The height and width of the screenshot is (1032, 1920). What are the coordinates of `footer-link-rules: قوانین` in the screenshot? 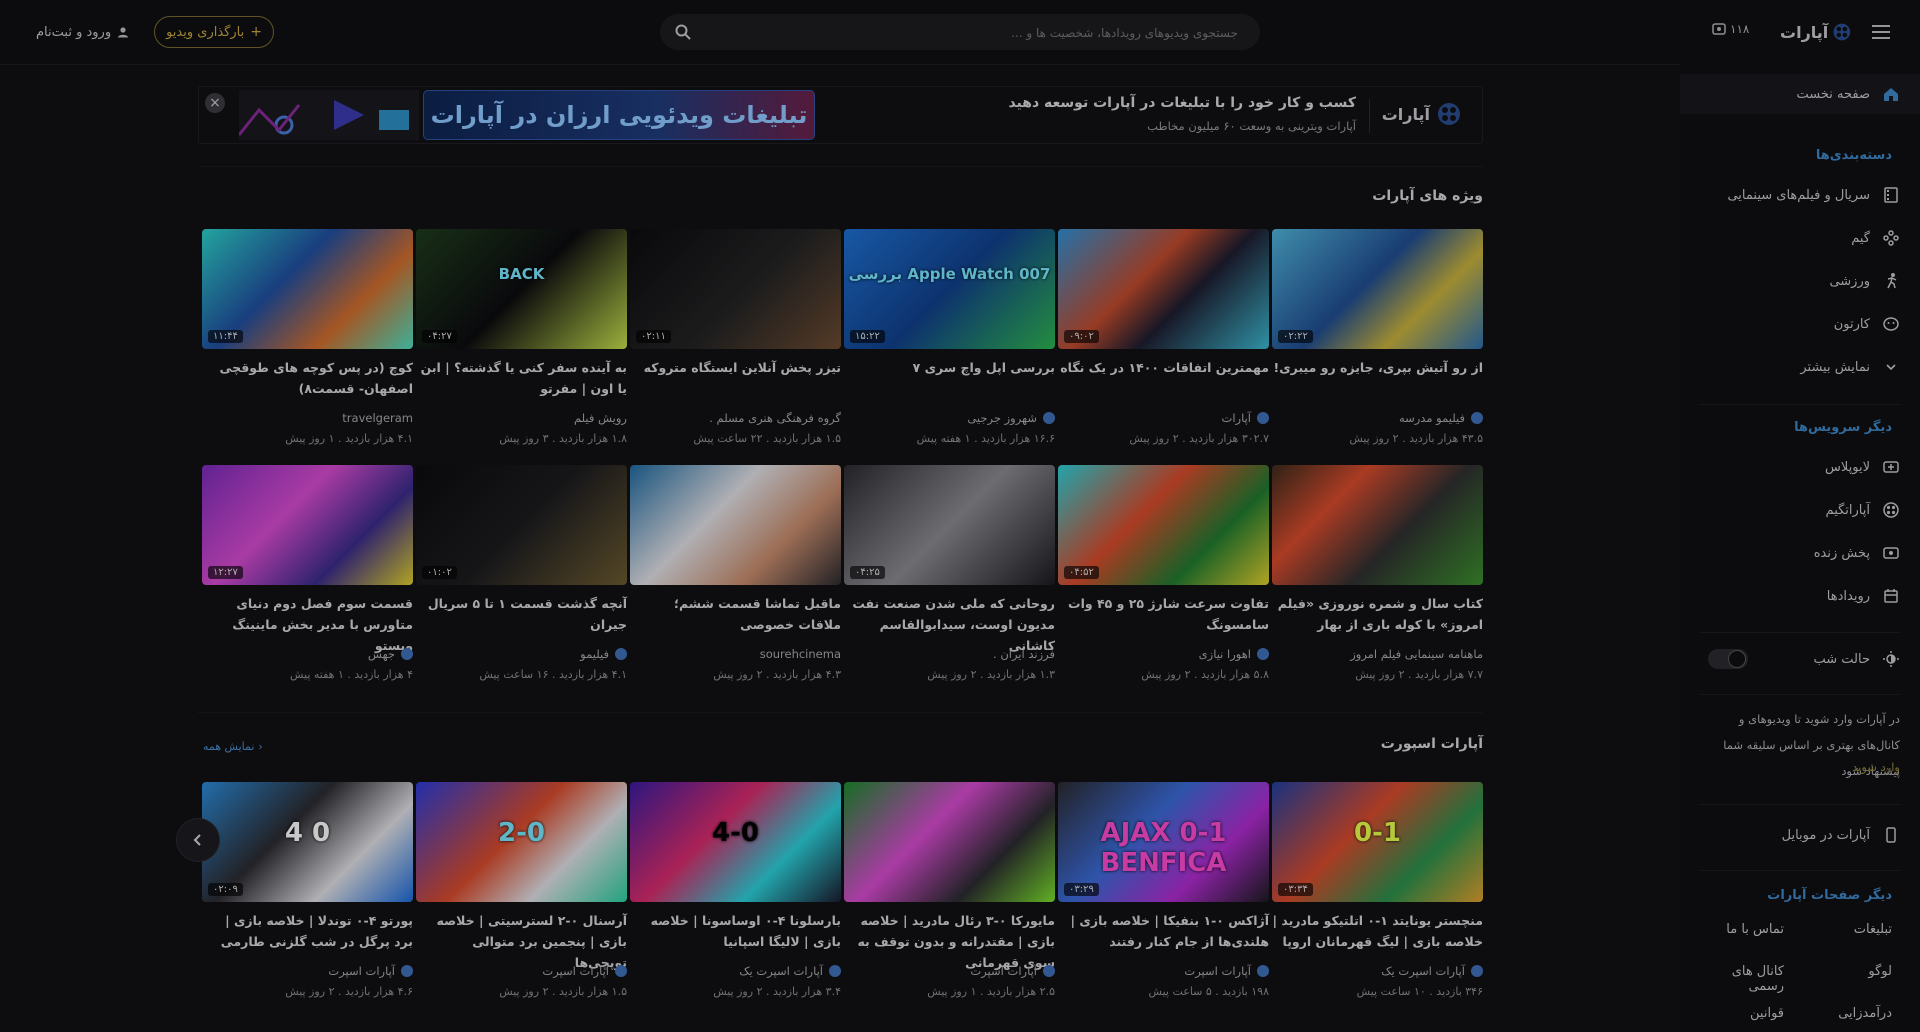 It's located at (1767, 1013).